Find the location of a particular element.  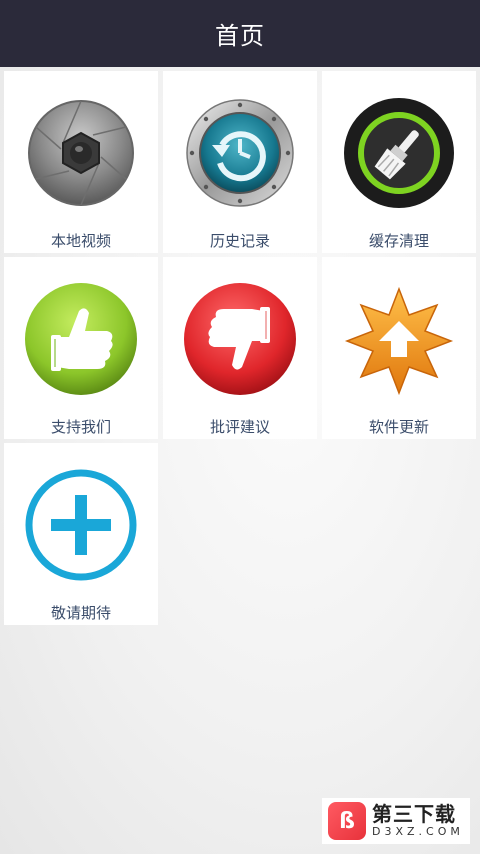

tile-label: 支持我们 is located at coordinates (80, 427).